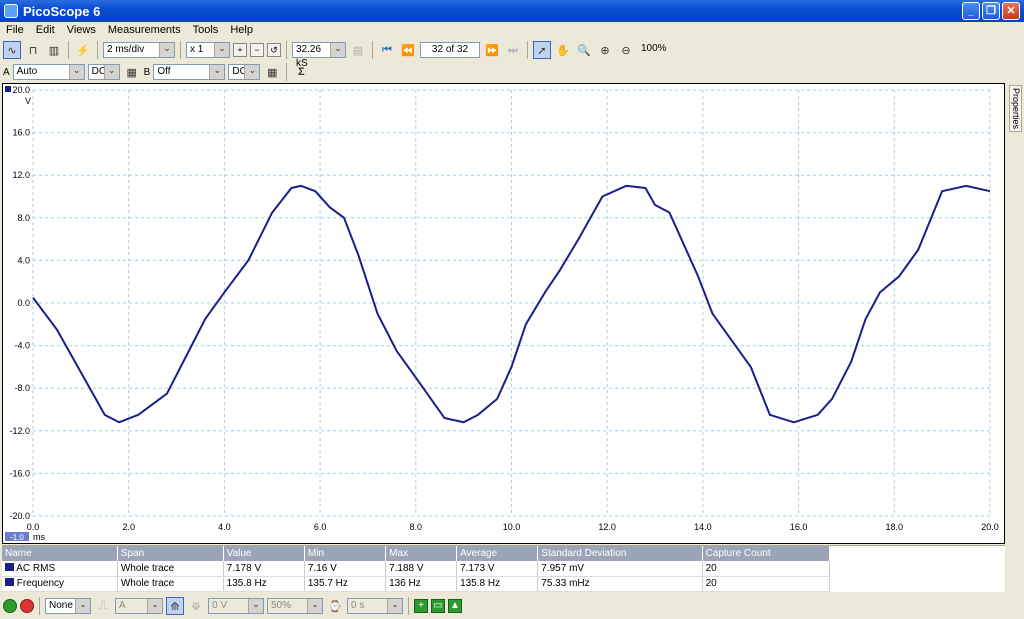 Image resolution: width=1024 pixels, height=619 pixels. I want to click on measurements-panel-controls: ▁ ▢, so click(989, 553).